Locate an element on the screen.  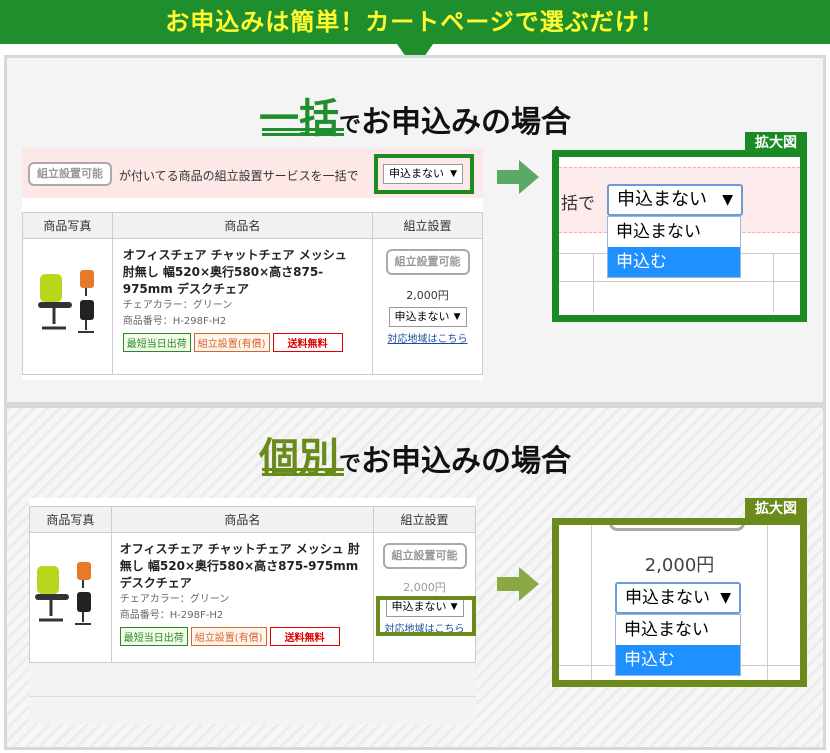
region-link: 対応地域はこちら is located at coordinates (427, 337).